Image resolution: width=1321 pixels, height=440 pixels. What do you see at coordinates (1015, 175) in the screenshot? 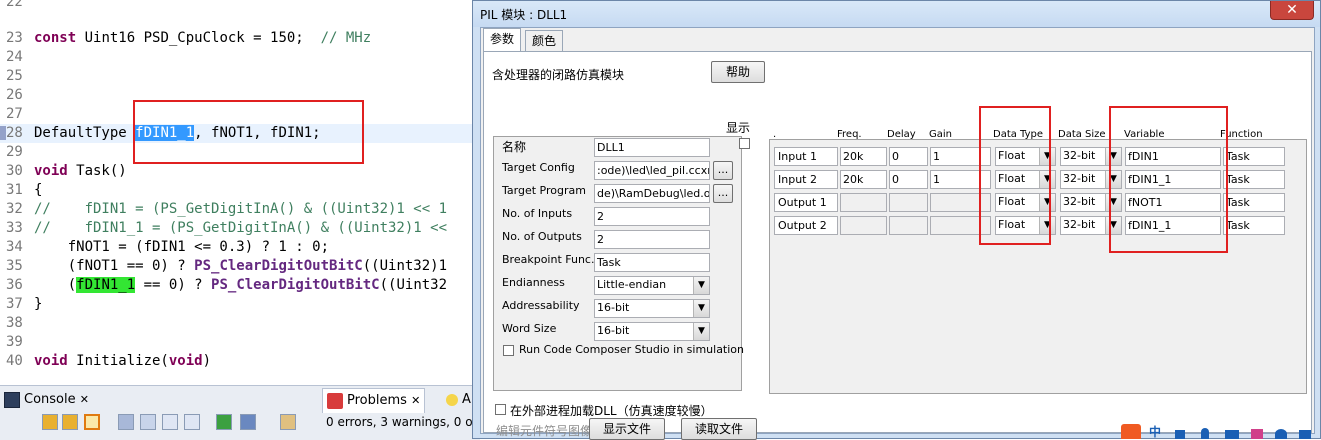
I see `annotation-box-data-type` at bounding box center [1015, 175].